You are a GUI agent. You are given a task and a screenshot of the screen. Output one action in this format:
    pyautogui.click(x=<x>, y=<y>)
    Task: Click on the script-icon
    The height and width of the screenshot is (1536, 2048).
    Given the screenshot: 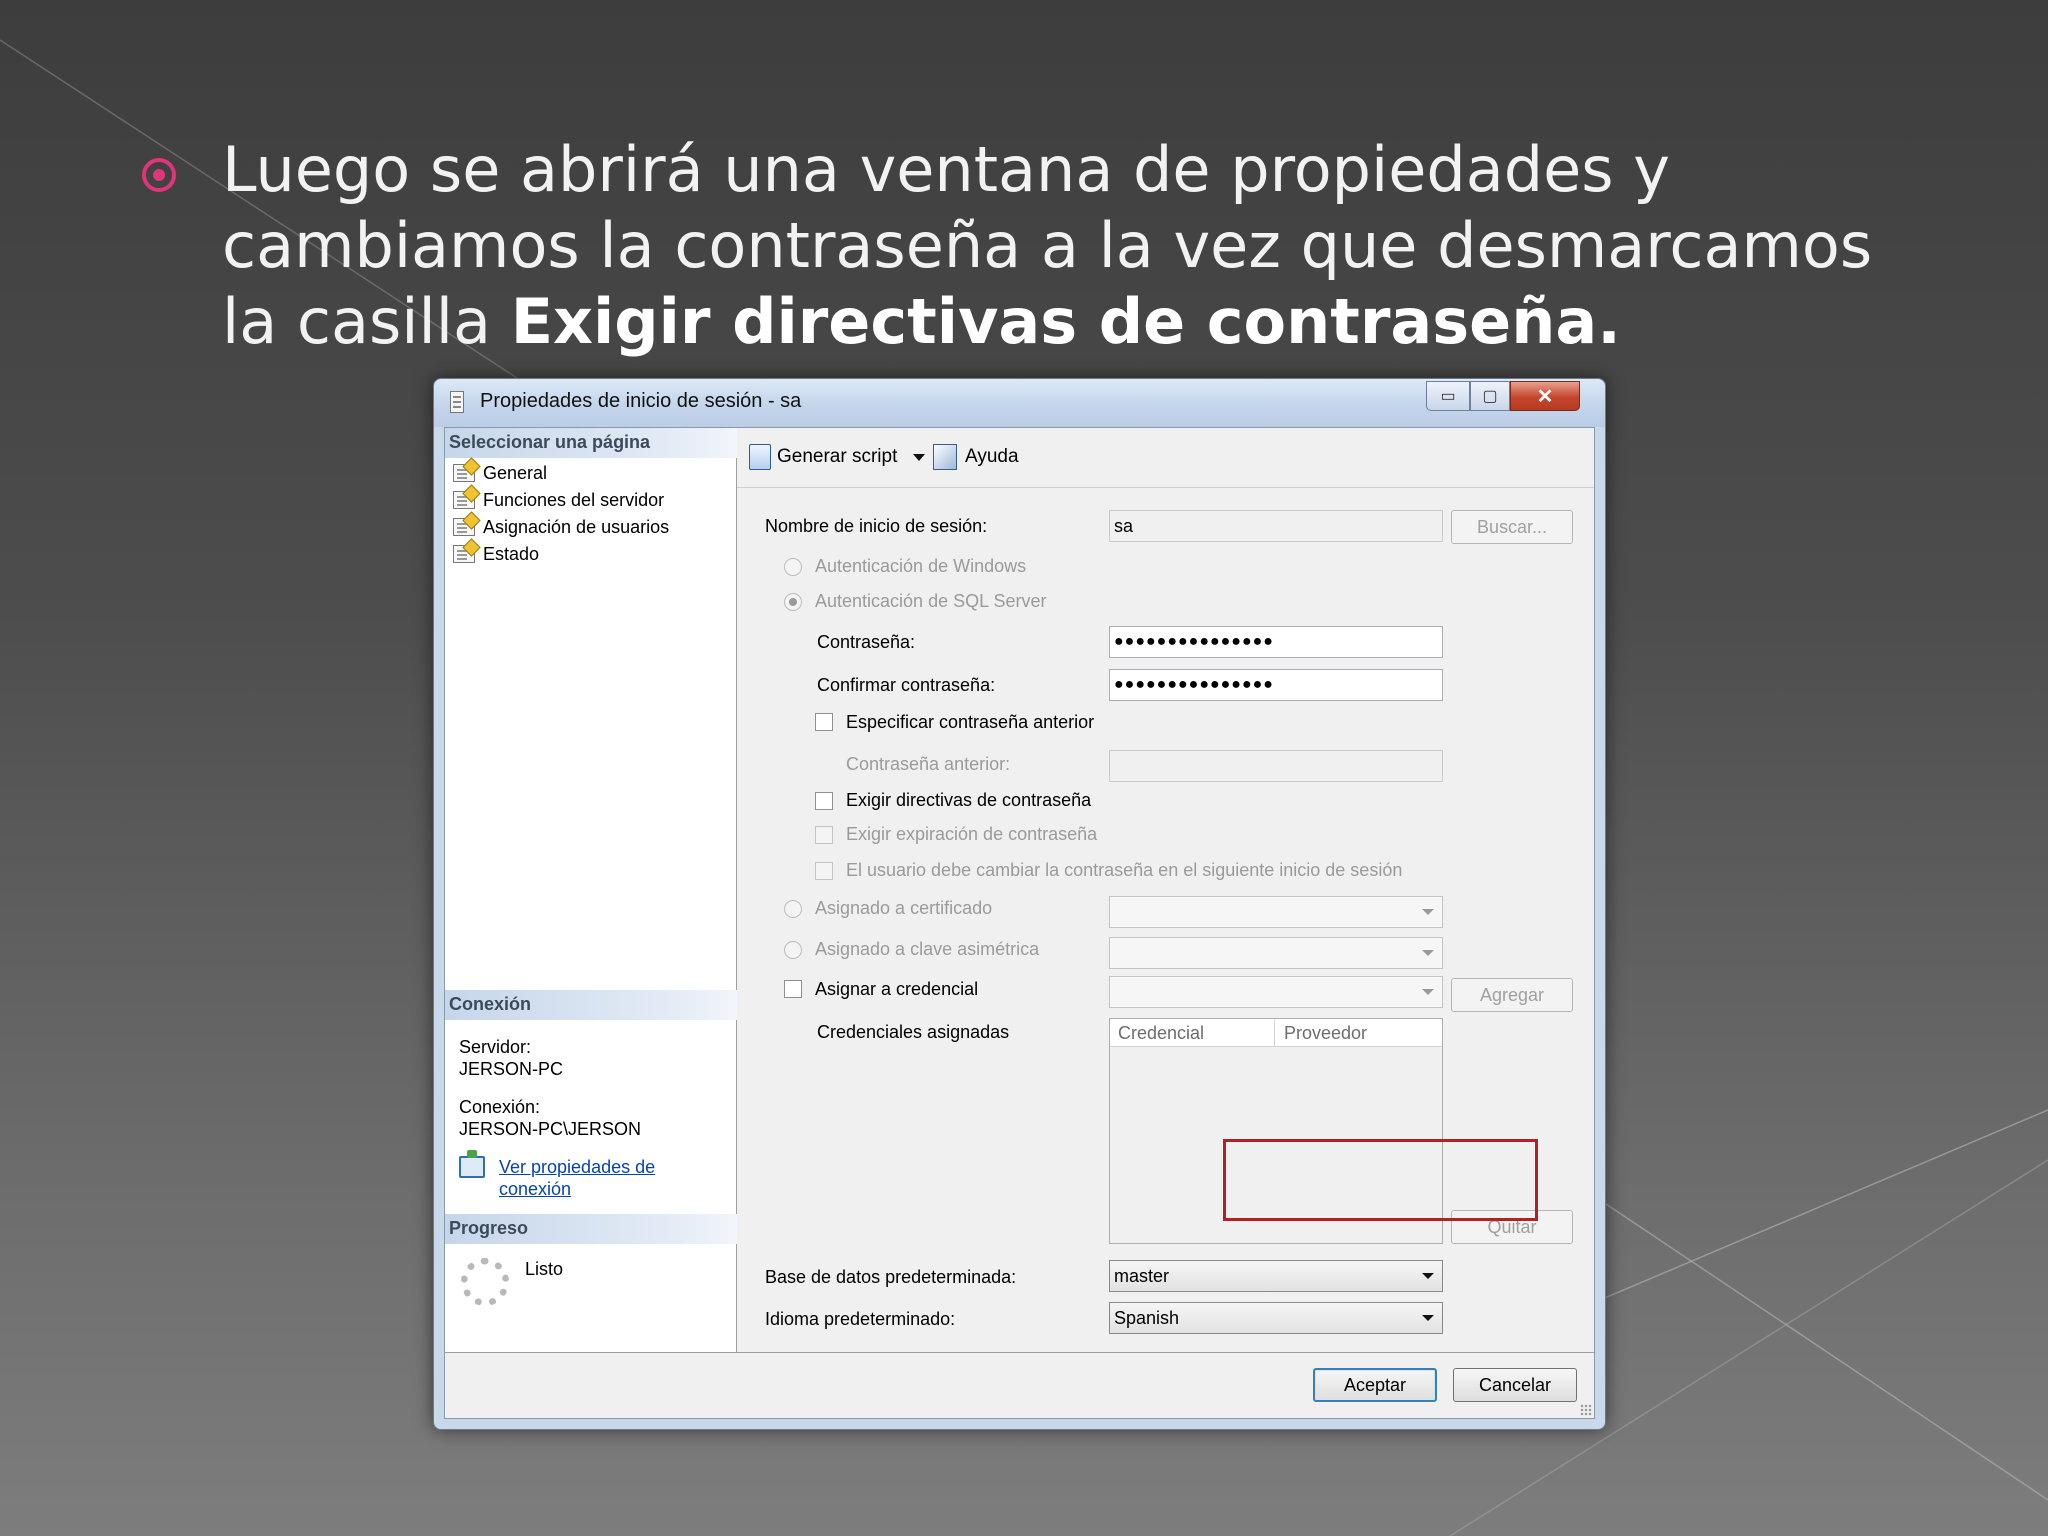 What is the action you would take?
    pyautogui.click(x=760, y=457)
    